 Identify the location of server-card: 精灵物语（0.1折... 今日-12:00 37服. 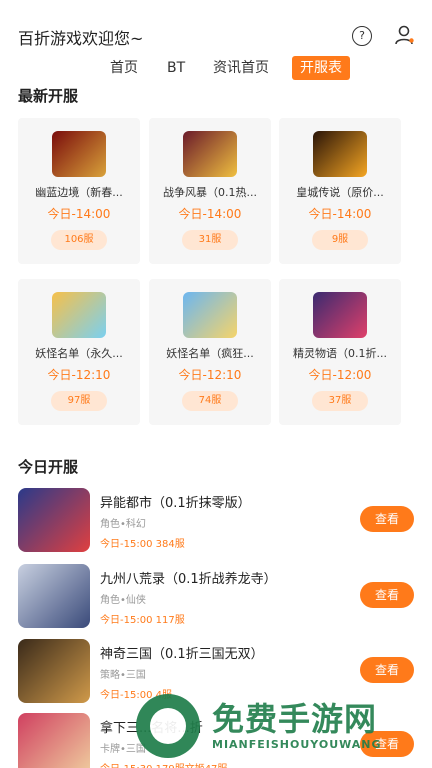
(340, 352).